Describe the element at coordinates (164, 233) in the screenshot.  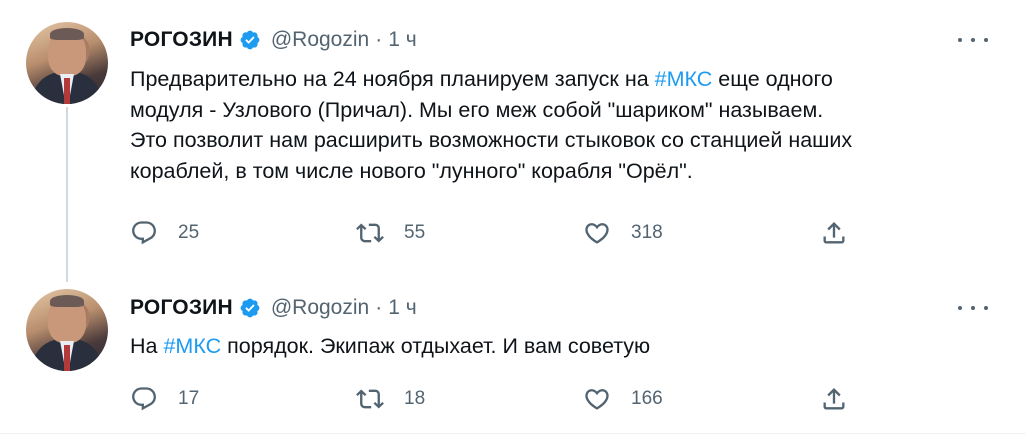
I see `reply-button: 25` at that location.